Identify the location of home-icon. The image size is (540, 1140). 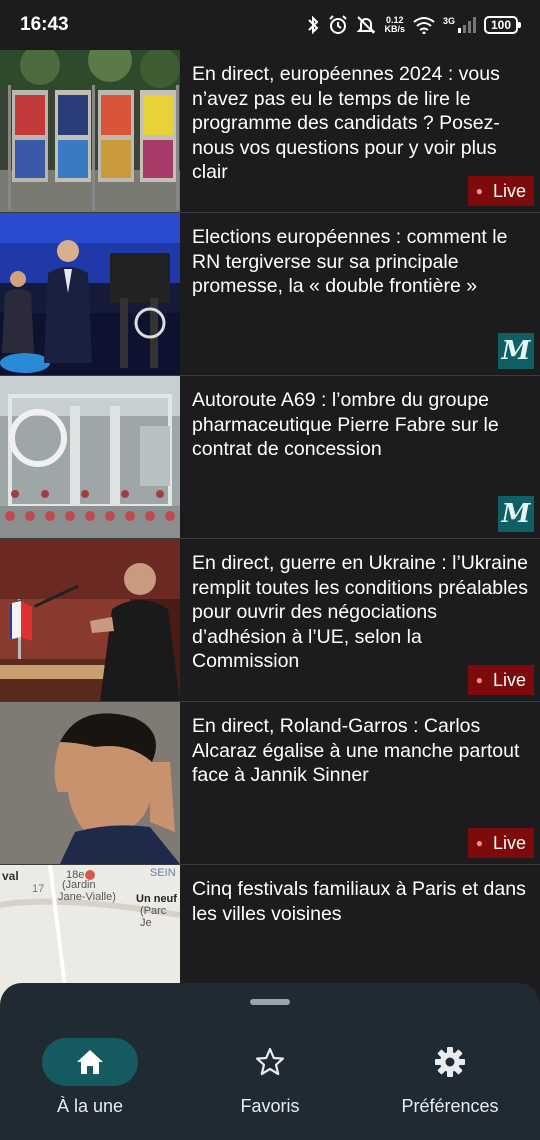
(90, 1062).